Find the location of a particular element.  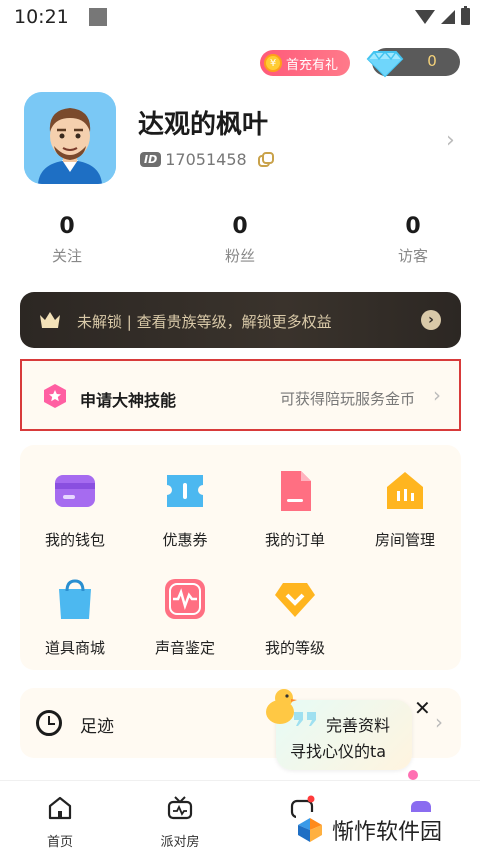

status-icons is located at coordinates (442, 15).